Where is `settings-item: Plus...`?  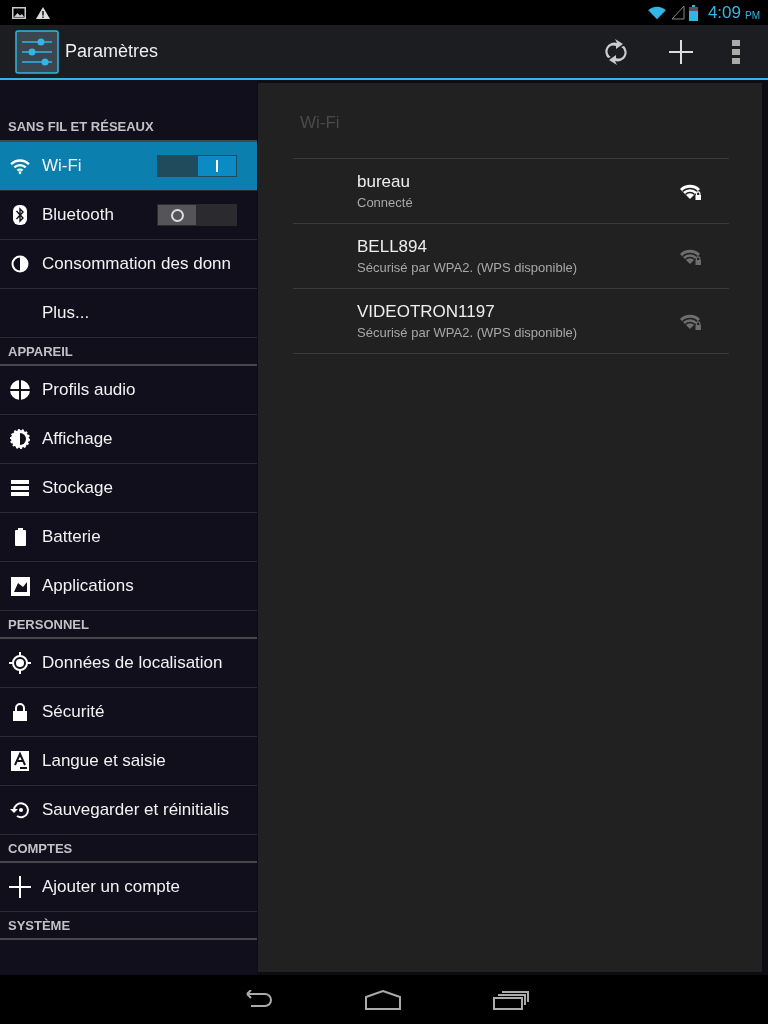 settings-item: Plus... is located at coordinates (128, 313).